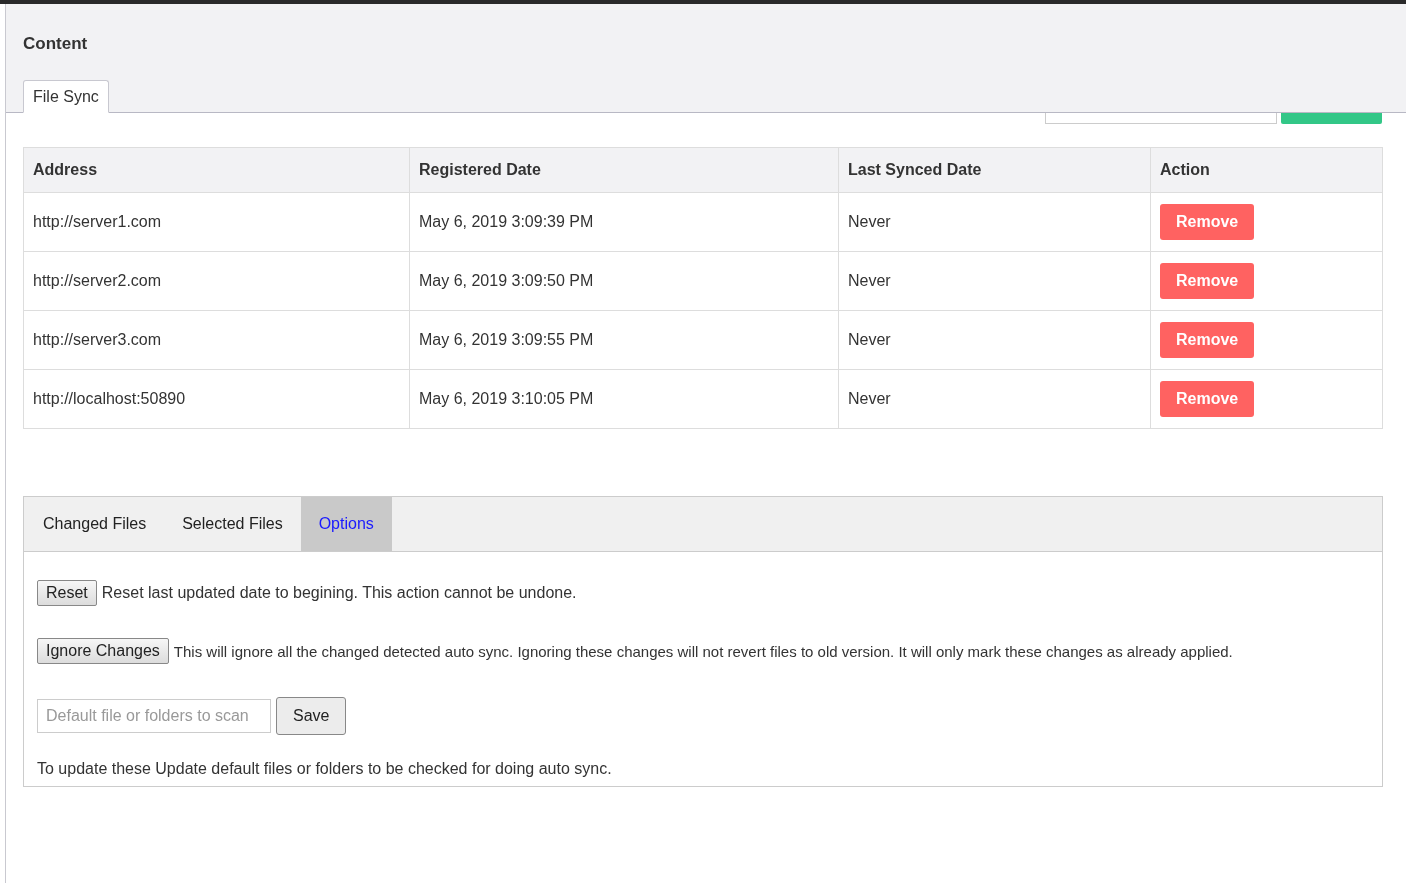  I want to click on input-field, so click(1161, 118).